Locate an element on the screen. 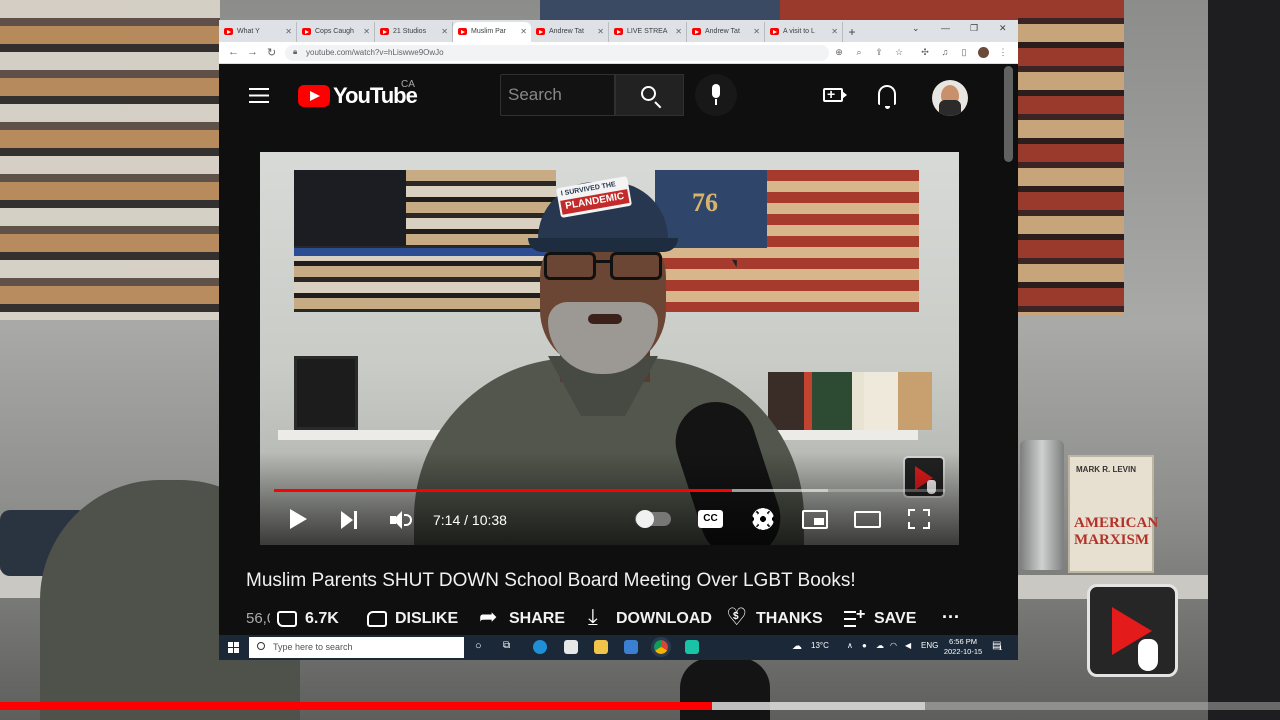 The height and width of the screenshot is (720, 1280). autoplay-toggle is located at coordinates (653, 519).